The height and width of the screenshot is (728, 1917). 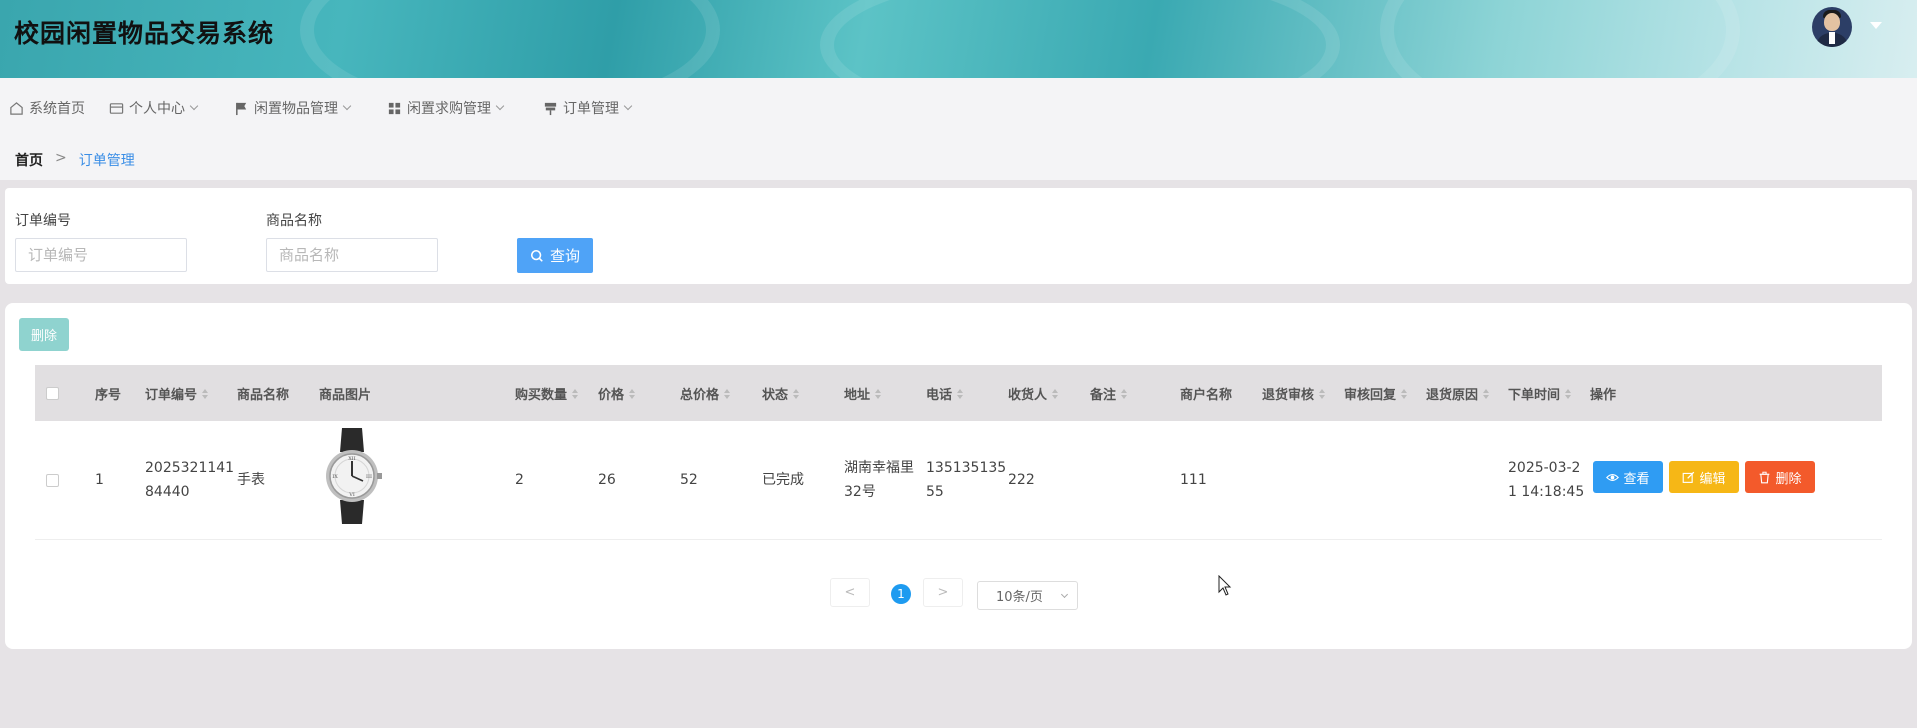 I want to click on delete-button: 删除, so click(x=1780, y=477).